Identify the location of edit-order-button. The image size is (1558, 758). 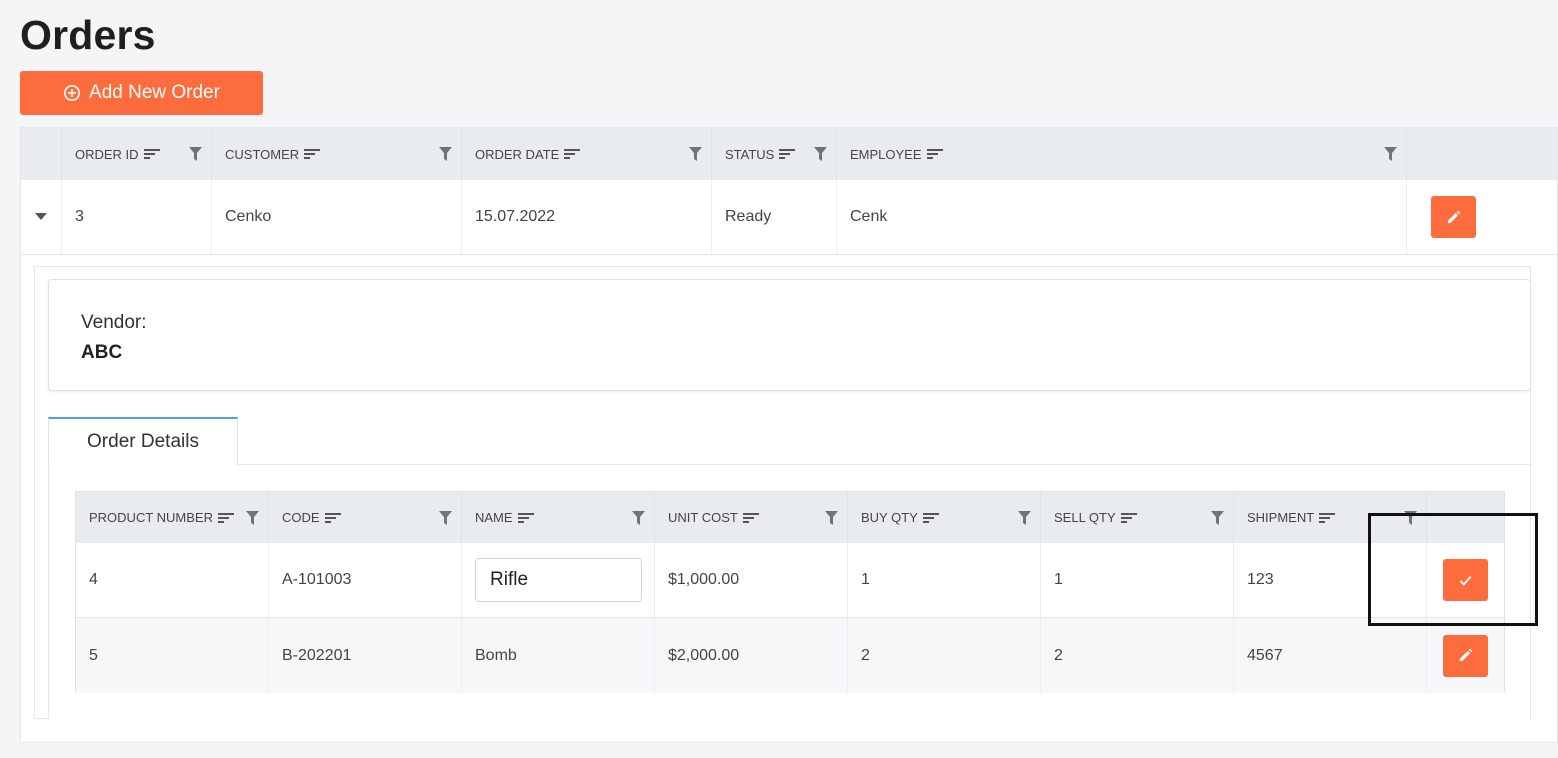
(1453, 217).